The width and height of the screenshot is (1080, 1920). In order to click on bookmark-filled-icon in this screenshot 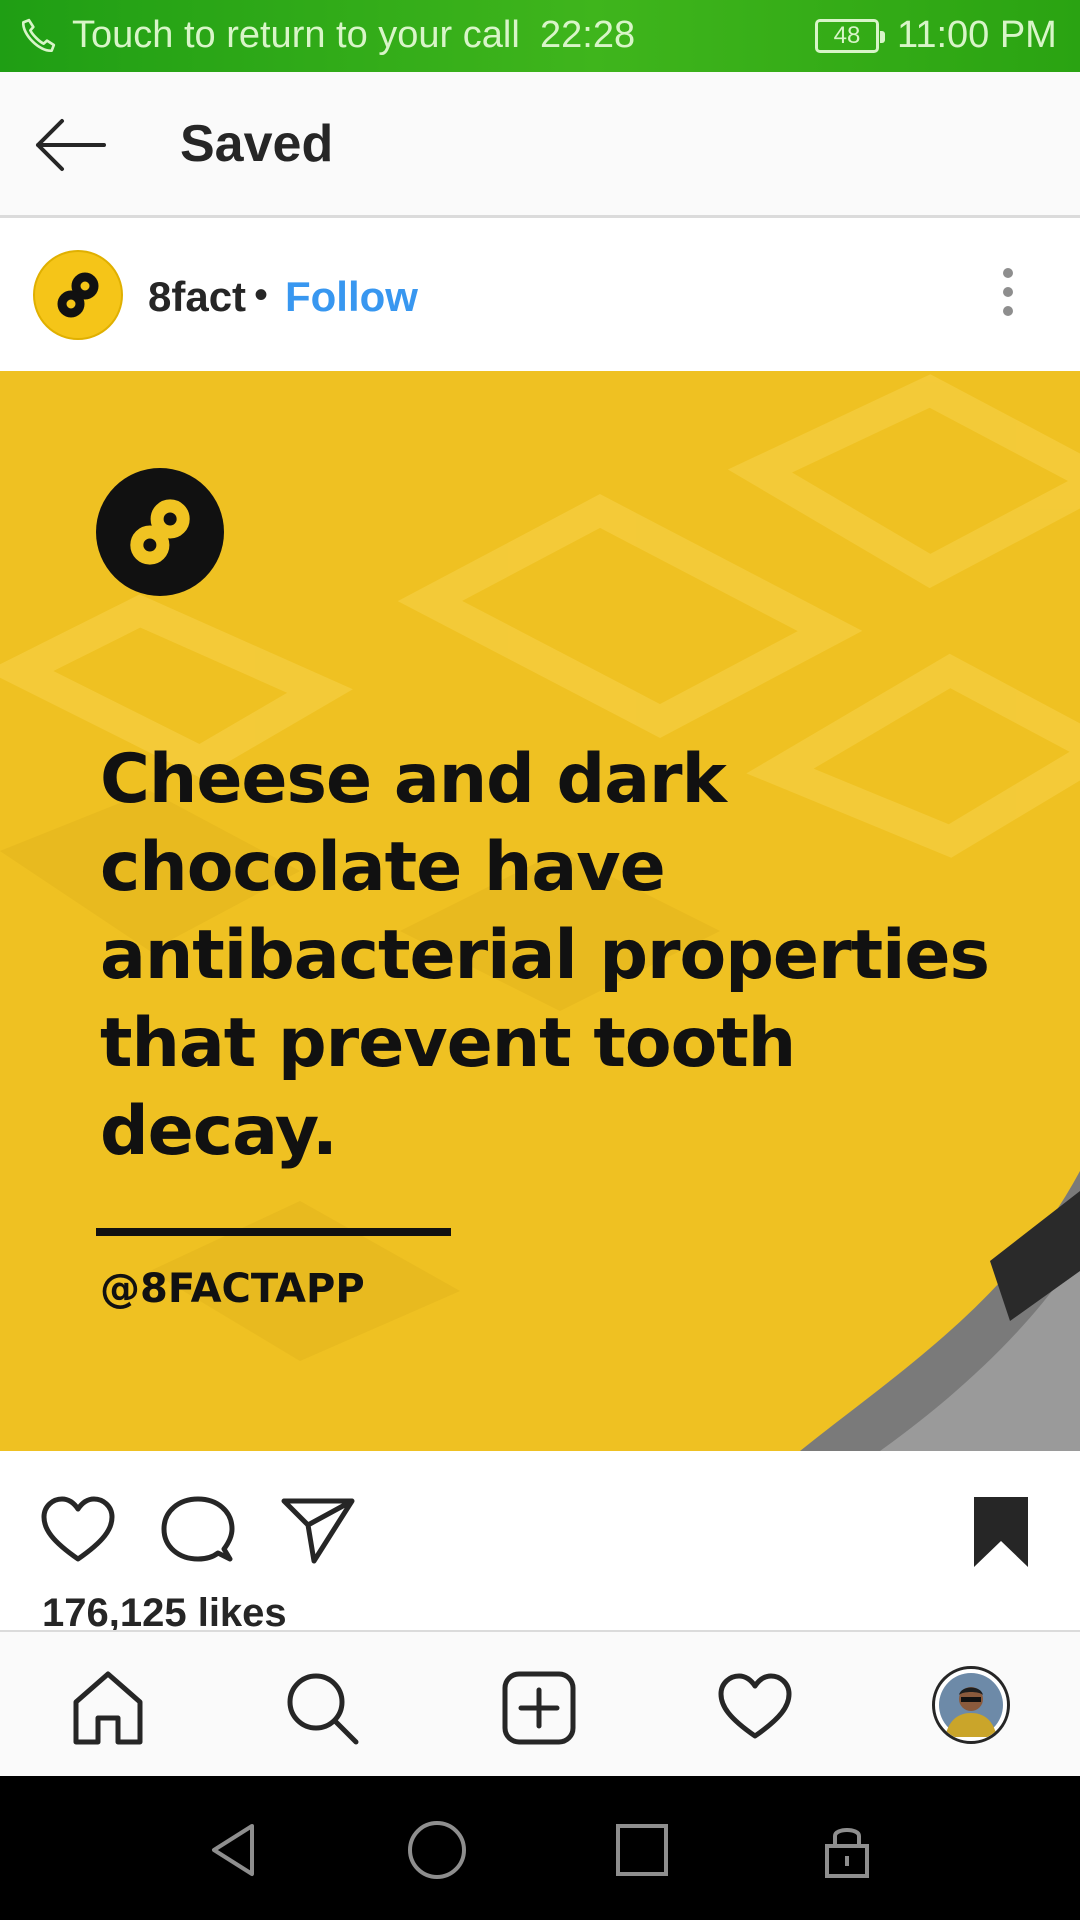, I will do `click(1002, 1531)`.